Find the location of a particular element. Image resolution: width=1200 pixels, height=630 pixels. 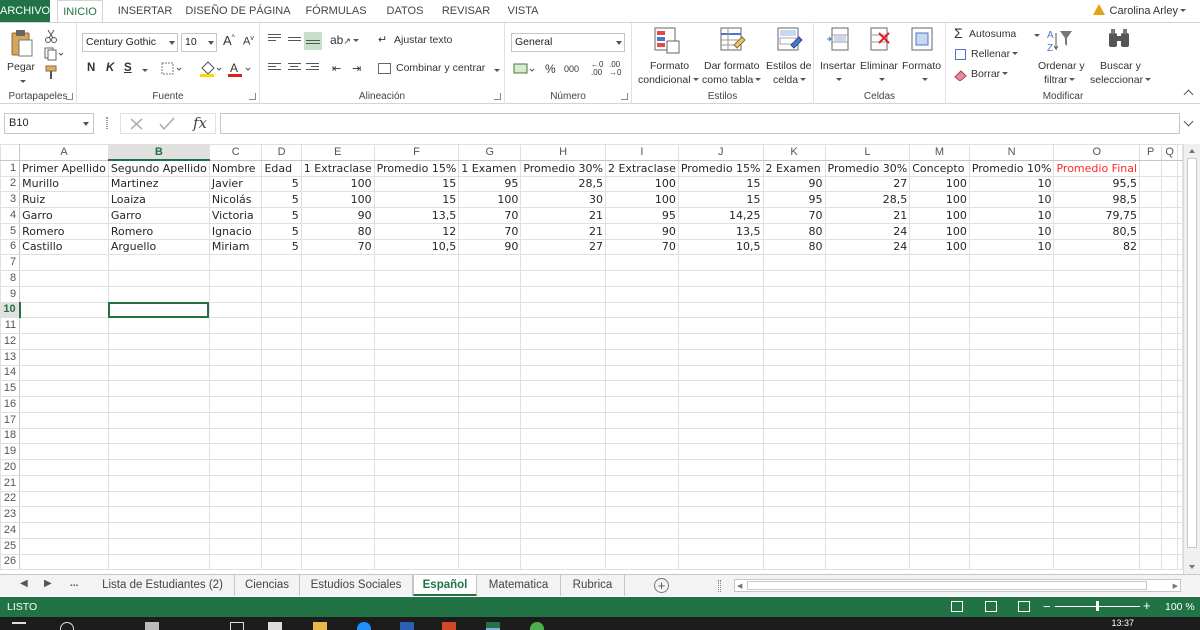

cell: 27 is located at coordinates (867, 184).